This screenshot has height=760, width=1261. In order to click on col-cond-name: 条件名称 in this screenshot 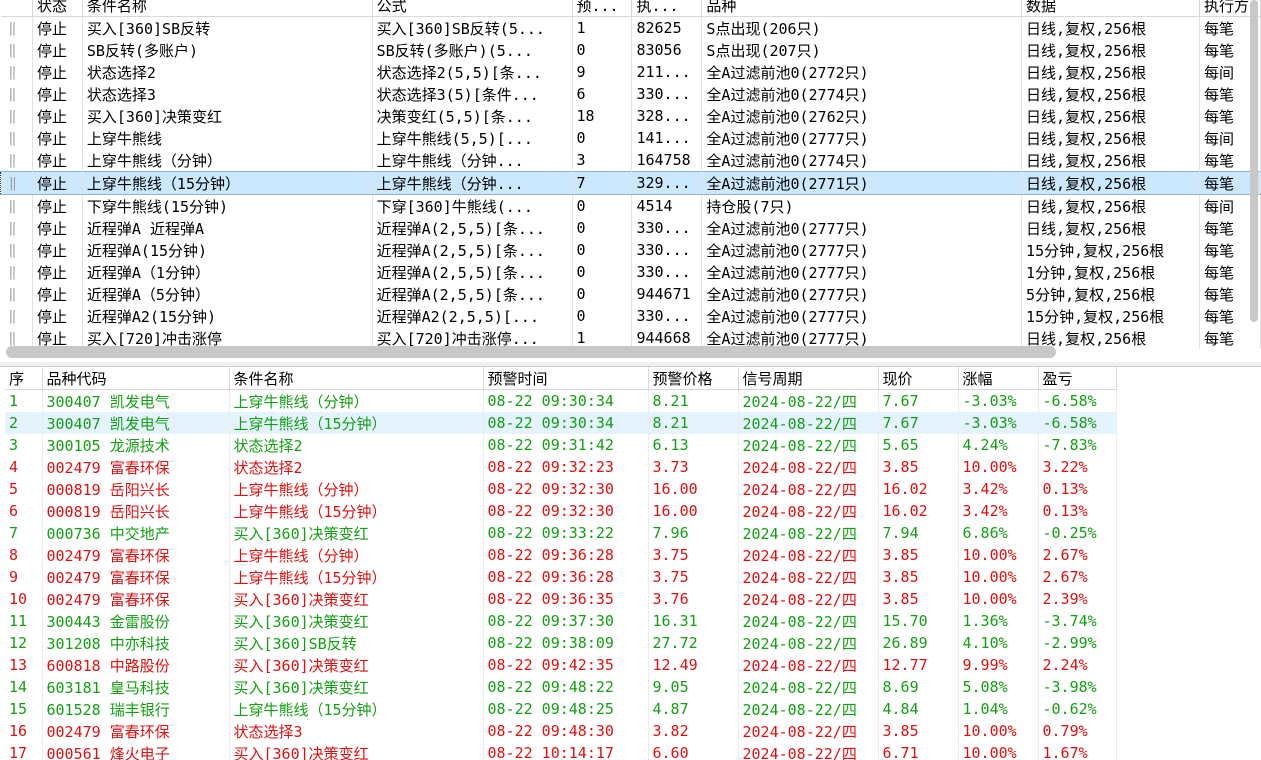, I will do `click(227, 8)`.